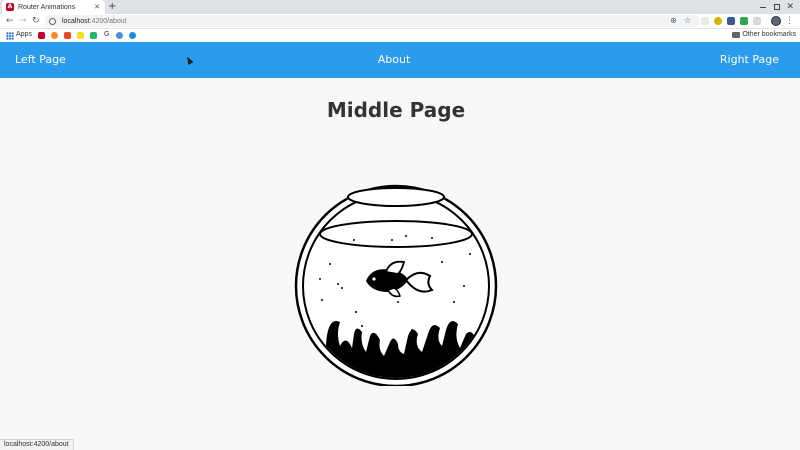 The image size is (800, 450). I want to click on extension-facebook-icon, so click(731, 21).